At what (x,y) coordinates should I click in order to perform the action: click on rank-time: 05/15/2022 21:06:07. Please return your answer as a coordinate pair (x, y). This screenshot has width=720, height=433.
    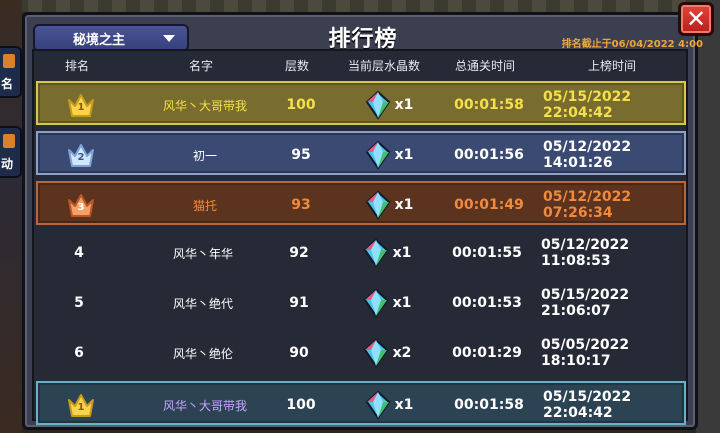
    Looking at the image, I should click on (585, 303).